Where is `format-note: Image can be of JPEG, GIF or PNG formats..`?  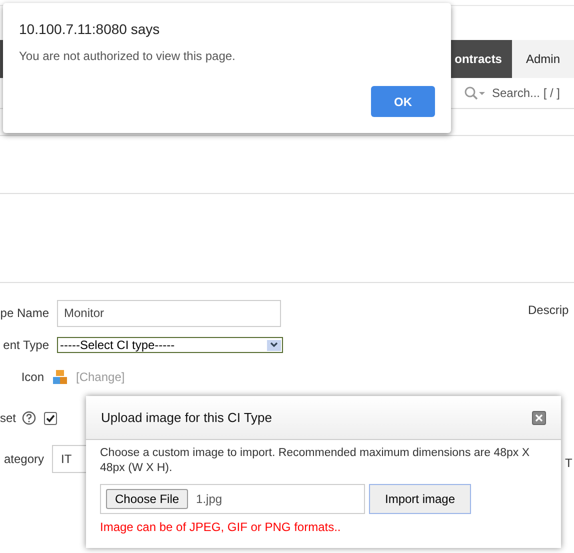
format-note: Image can be of JPEG, GIF or PNG formats.. is located at coordinates (221, 527).